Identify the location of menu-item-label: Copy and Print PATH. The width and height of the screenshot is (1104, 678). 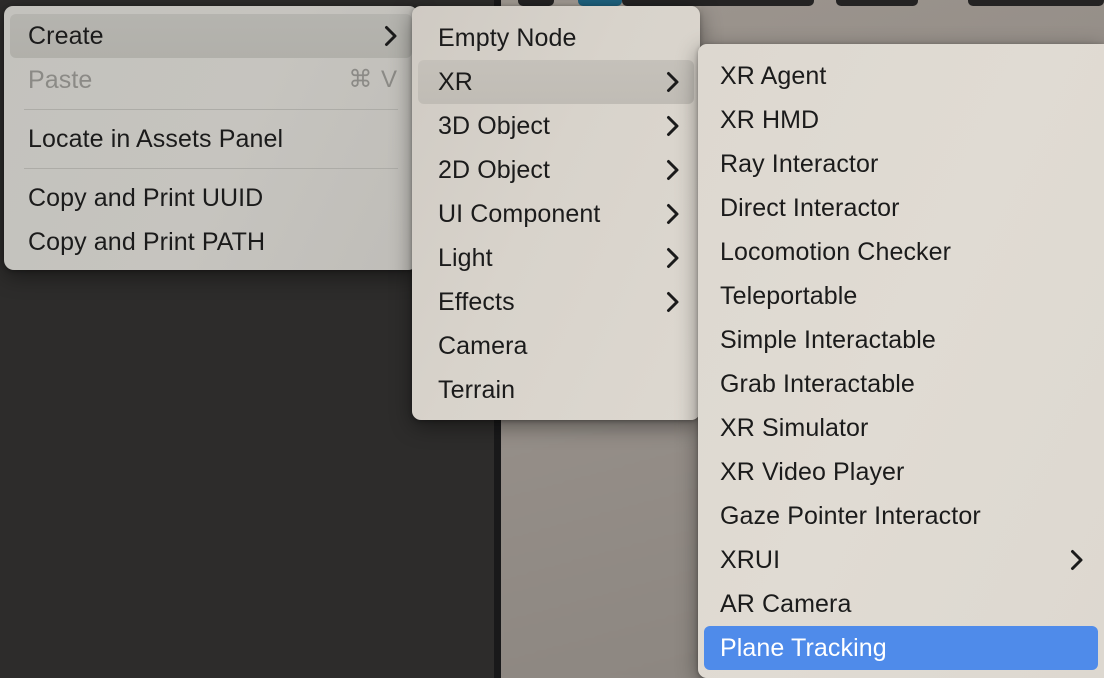
(147, 241).